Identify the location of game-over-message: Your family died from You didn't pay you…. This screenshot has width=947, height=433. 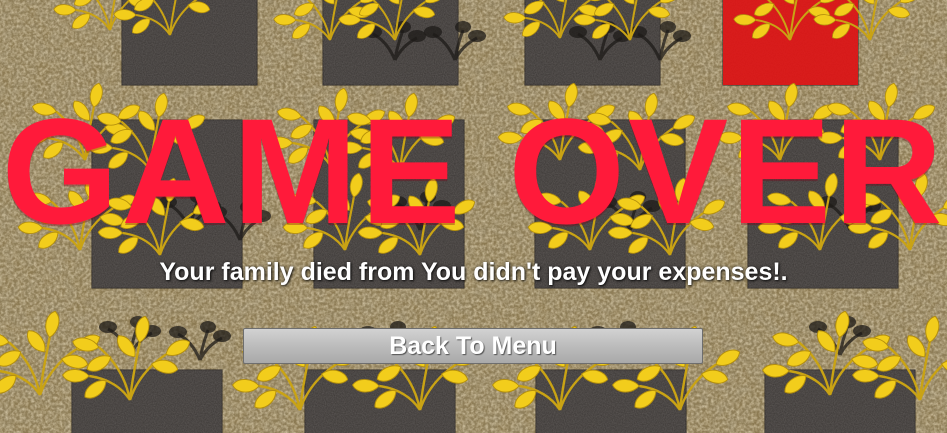
(473, 272).